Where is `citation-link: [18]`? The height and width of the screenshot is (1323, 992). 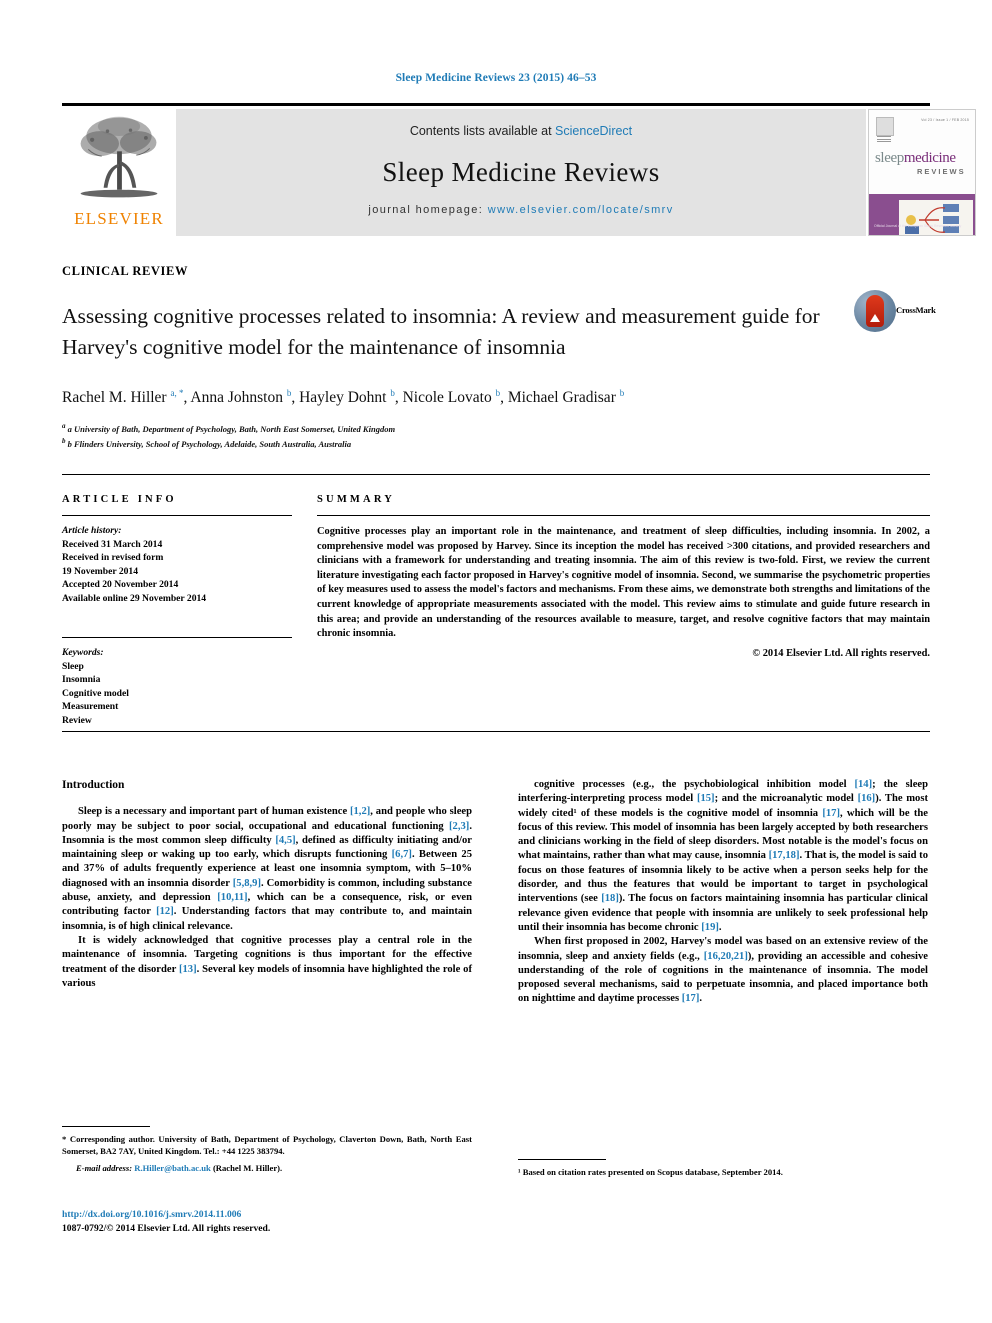 citation-link: [18] is located at coordinates (610, 898).